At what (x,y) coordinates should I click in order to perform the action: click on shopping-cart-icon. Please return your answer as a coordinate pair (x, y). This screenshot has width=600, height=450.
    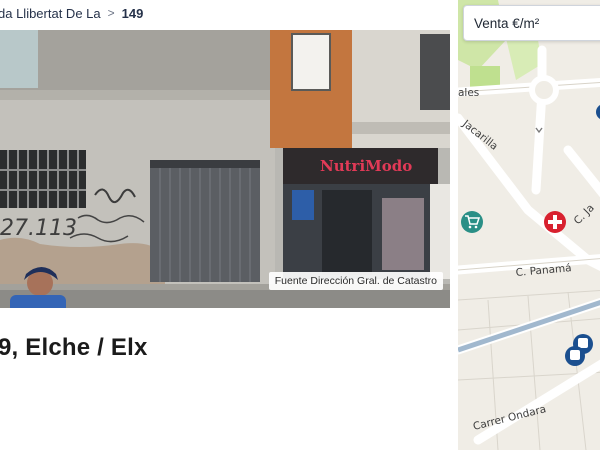
    Looking at the image, I should click on (472, 222).